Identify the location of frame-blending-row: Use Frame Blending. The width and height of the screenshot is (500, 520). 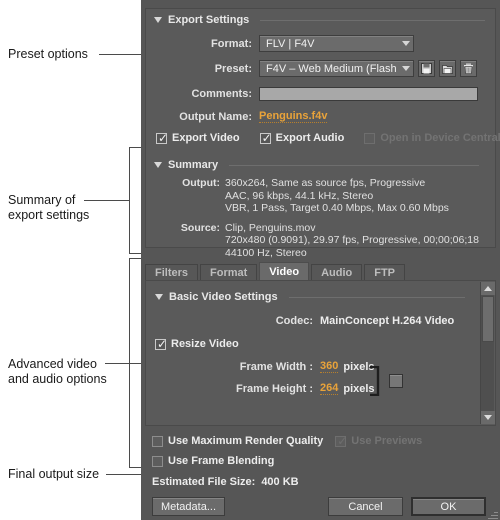
(320, 461).